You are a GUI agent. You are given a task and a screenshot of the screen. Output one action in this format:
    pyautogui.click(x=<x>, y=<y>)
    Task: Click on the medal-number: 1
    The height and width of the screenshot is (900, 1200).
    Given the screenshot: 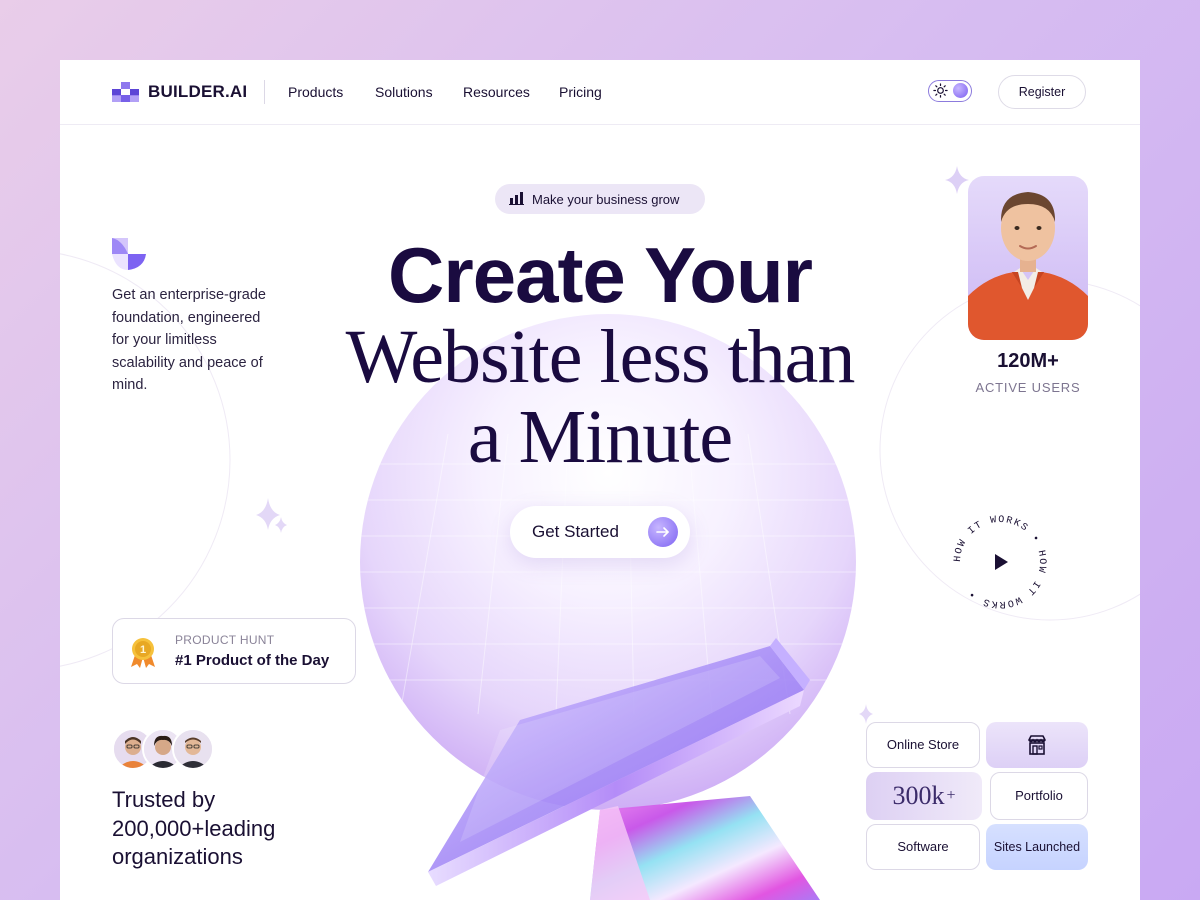 What is the action you would take?
    pyautogui.click(x=143, y=650)
    